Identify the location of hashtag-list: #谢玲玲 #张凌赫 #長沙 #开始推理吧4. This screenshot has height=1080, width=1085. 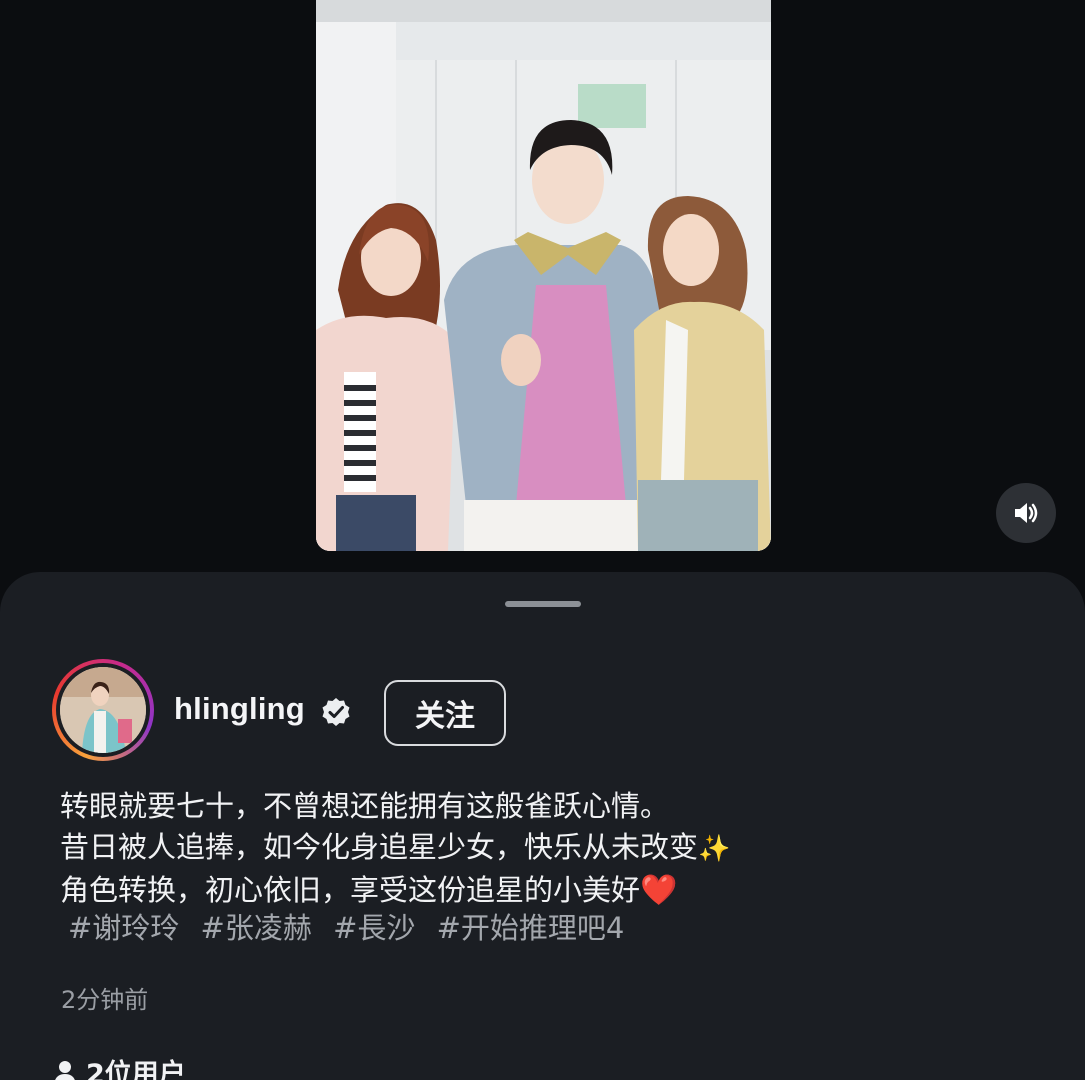
(352, 928).